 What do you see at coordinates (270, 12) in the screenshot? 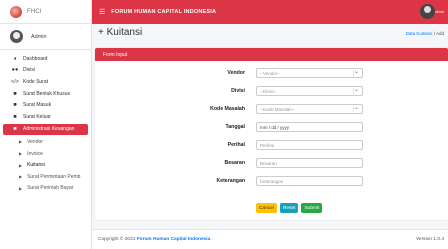
I see `topbar: ☰ FORUM HUMAN CAPITAL INDONESIA Admin` at bounding box center [270, 12].